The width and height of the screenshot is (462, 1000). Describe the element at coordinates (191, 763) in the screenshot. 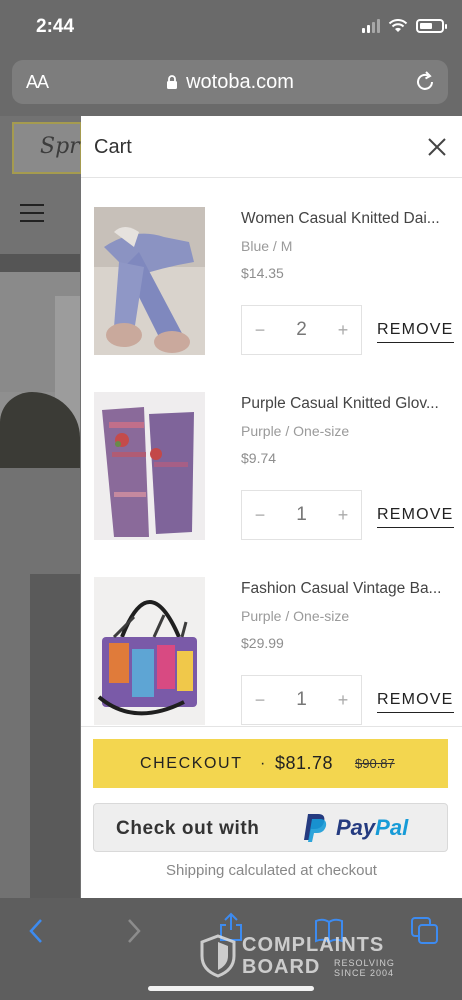

I see `checkout-label: CHECKOUT` at that location.